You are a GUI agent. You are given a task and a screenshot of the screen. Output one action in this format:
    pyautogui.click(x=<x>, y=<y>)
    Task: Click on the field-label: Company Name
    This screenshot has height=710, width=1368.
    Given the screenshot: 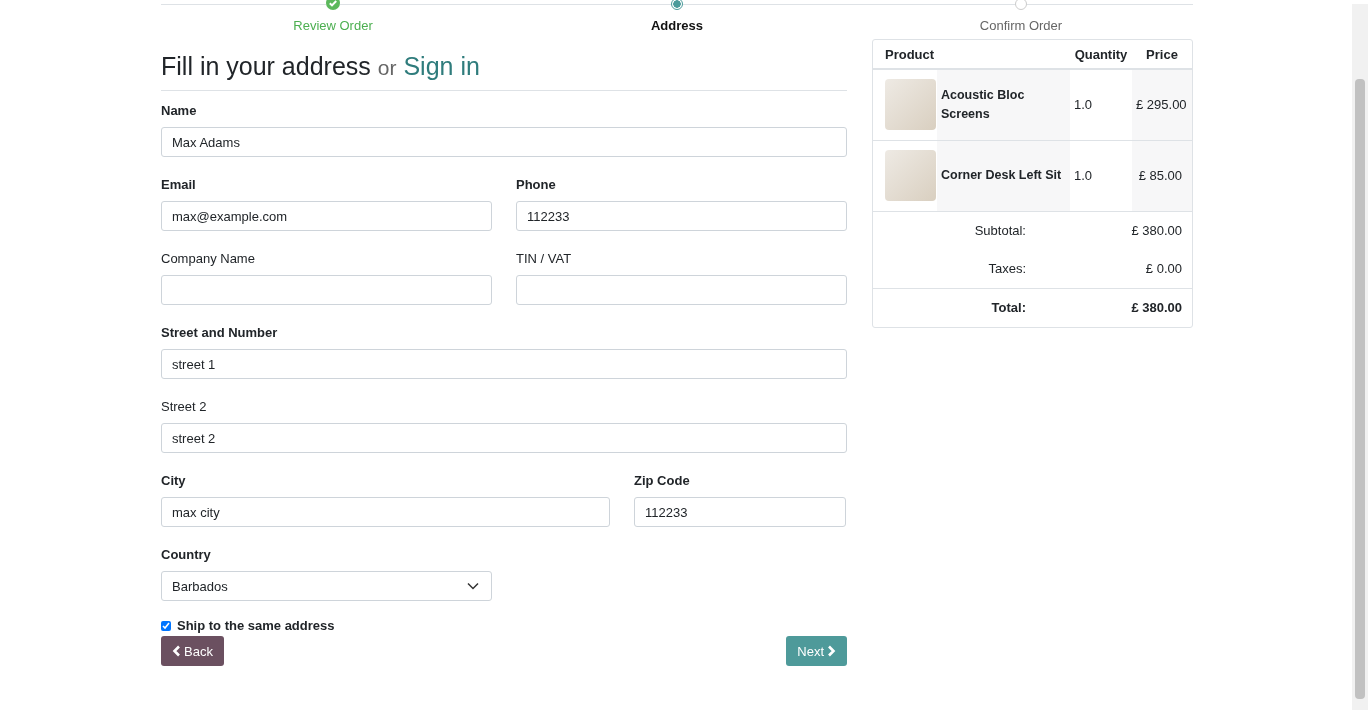 What is the action you would take?
    pyautogui.click(x=208, y=259)
    